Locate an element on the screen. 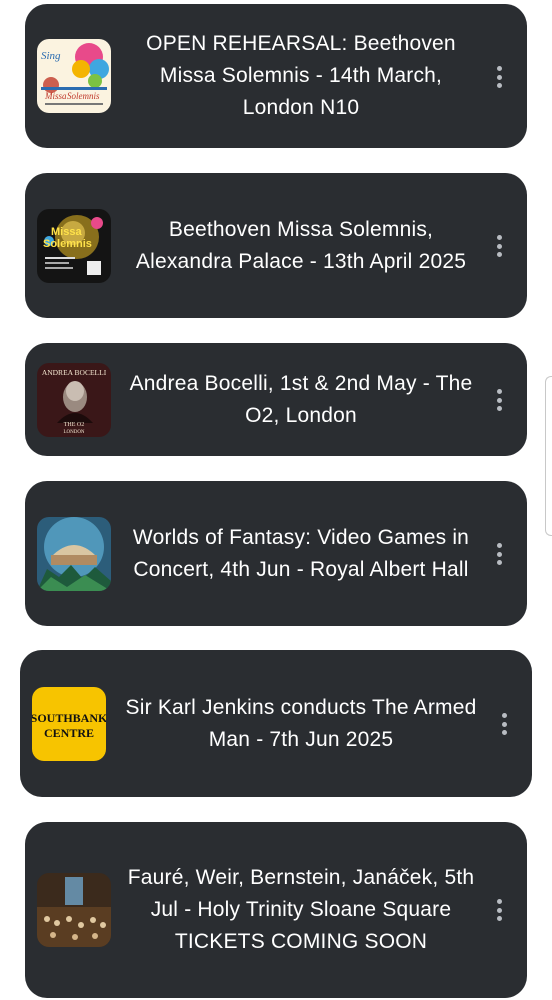  svg-text: SOUTHBANK is located at coordinates (69, 718).